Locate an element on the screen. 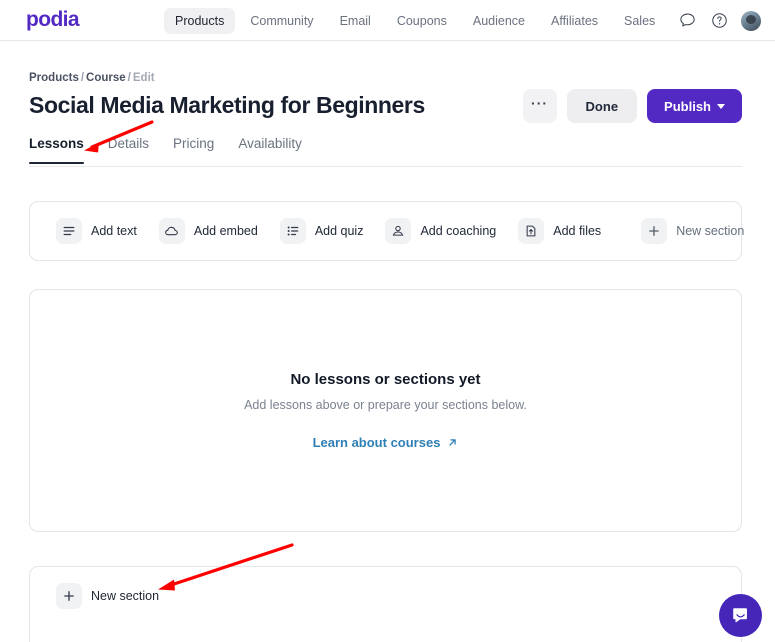  nav-item-audience: Audience is located at coordinates (499, 21).